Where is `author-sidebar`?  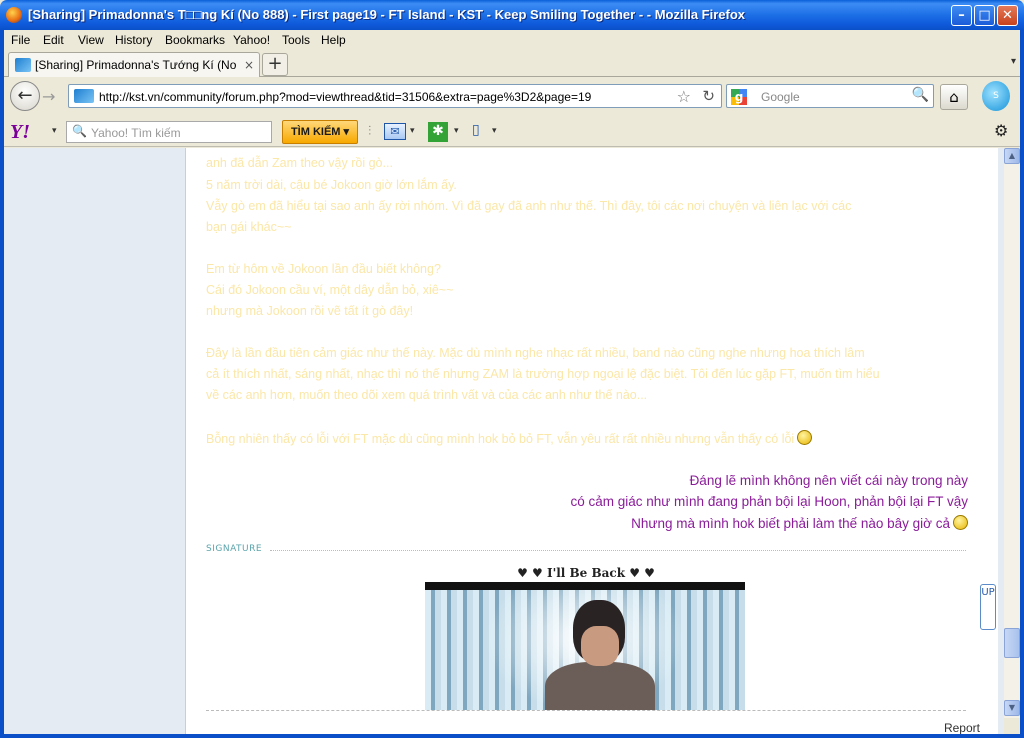 author-sidebar is located at coordinates (95, 441).